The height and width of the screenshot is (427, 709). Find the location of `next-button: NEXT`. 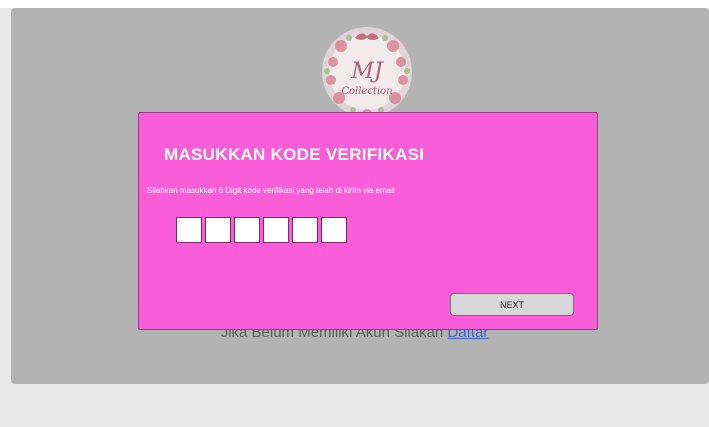

next-button: NEXT is located at coordinates (512, 304).